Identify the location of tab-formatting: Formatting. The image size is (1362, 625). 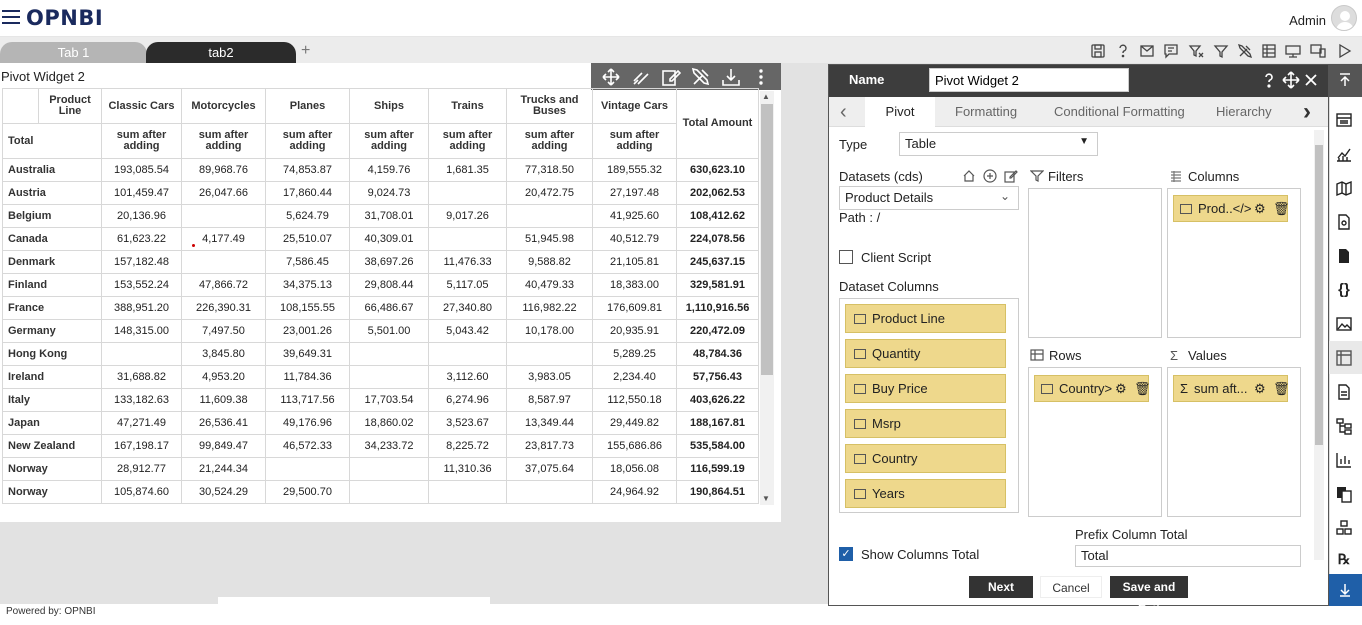
(986, 111).